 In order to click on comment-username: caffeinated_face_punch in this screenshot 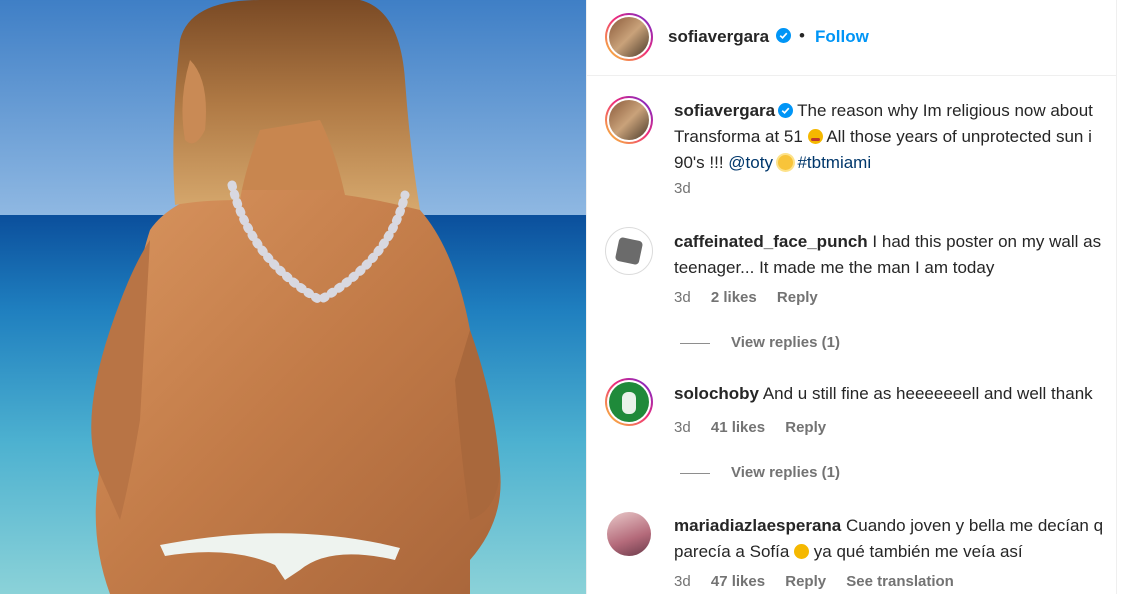, I will do `click(771, 241)`.